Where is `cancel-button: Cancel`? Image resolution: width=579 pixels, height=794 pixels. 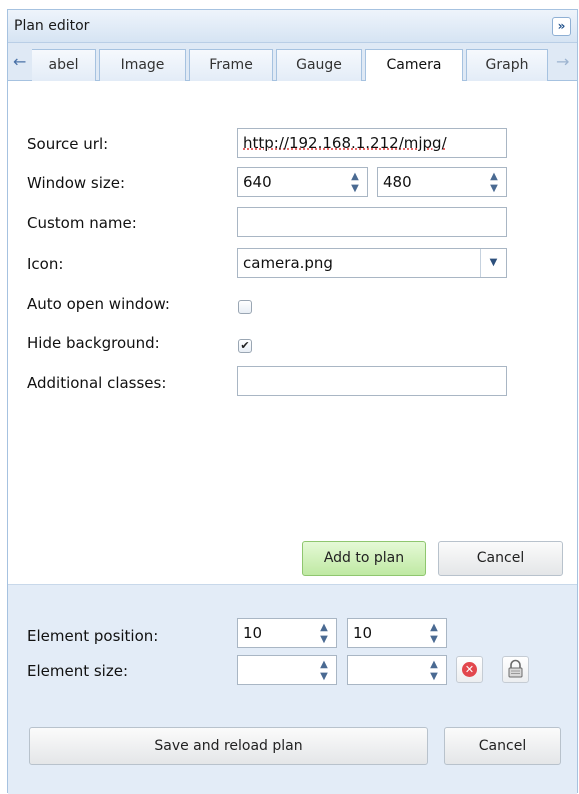
cancel-button: Cancel is located at coordinates (500, 558).